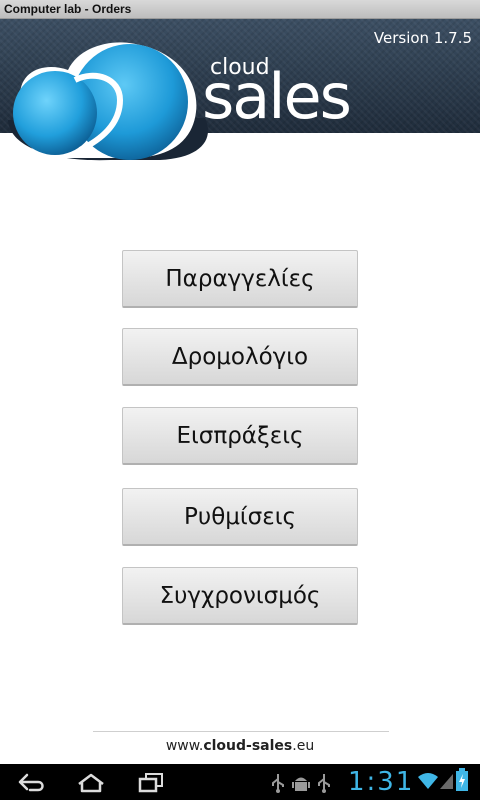 This screenshot has width=480, height=800. What do you see at coordinates (151, 782) in the screenshot?
I see `recent-apps-icon` at bounding box center [151, 782].